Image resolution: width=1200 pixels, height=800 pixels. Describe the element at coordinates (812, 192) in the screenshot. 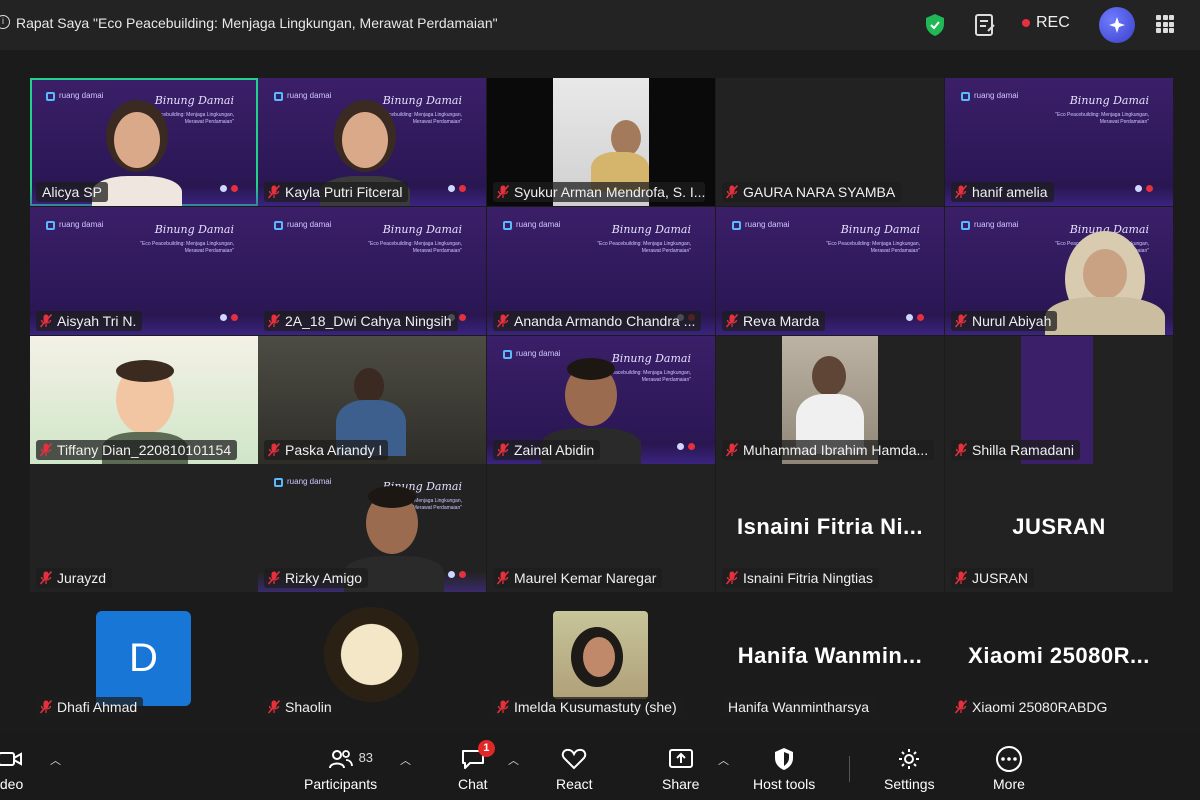

I see `participant-name-label: GAURA NARA SYAMBA` at that location.